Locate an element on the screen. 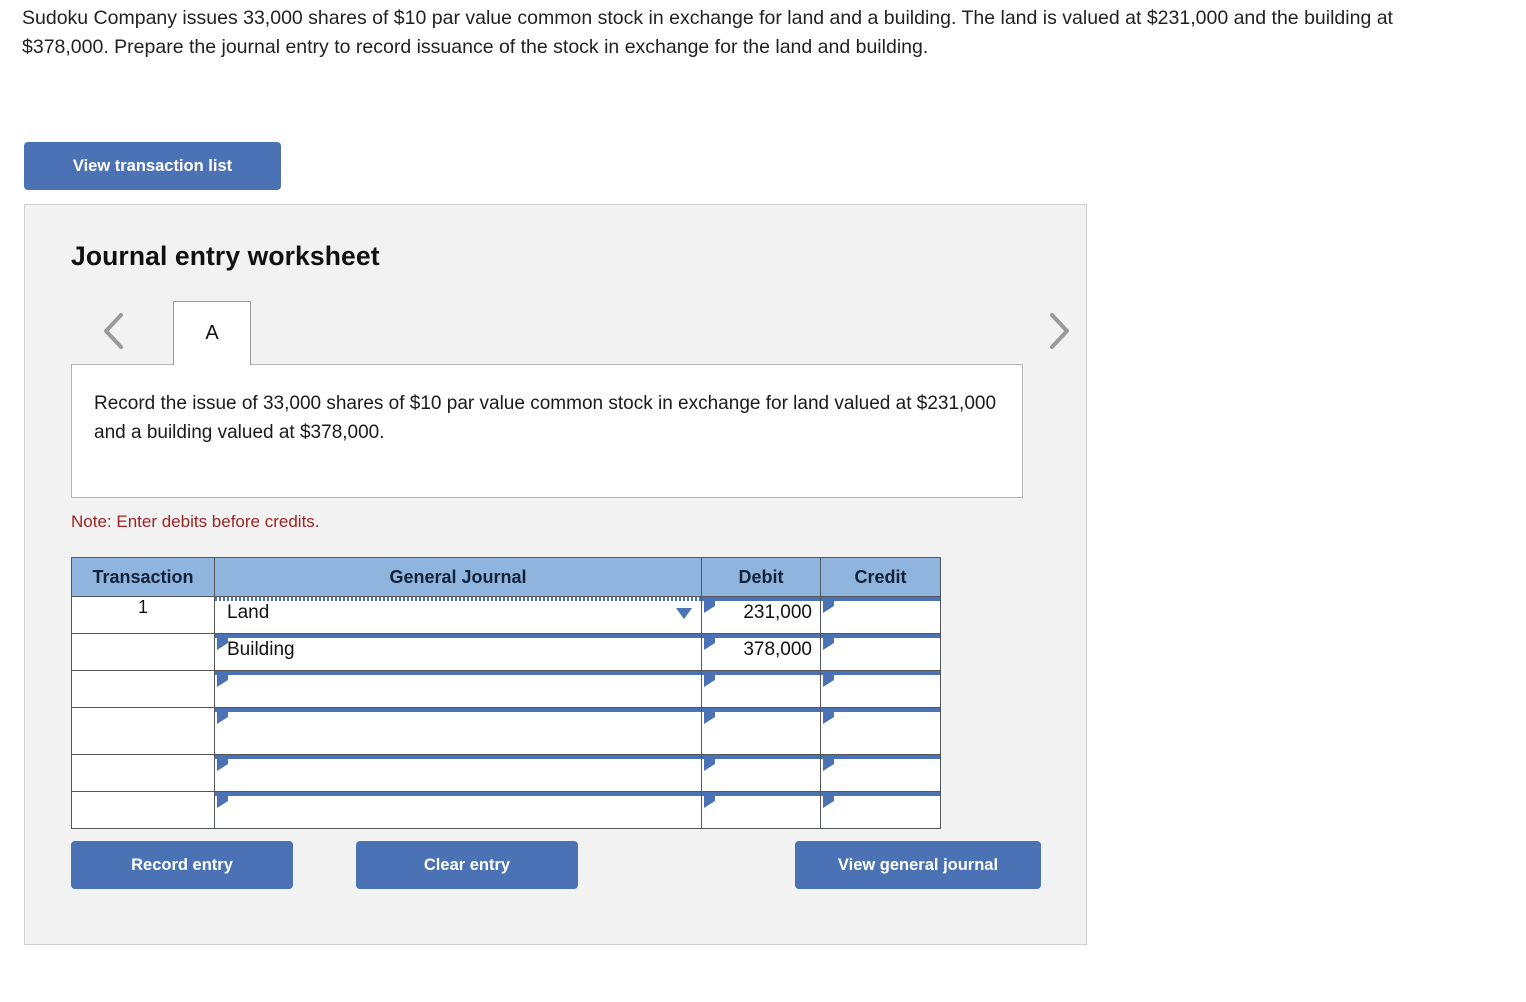  debits-before-credits-note: Note: Enter debits before credits. is located at coordinates (195, 521).